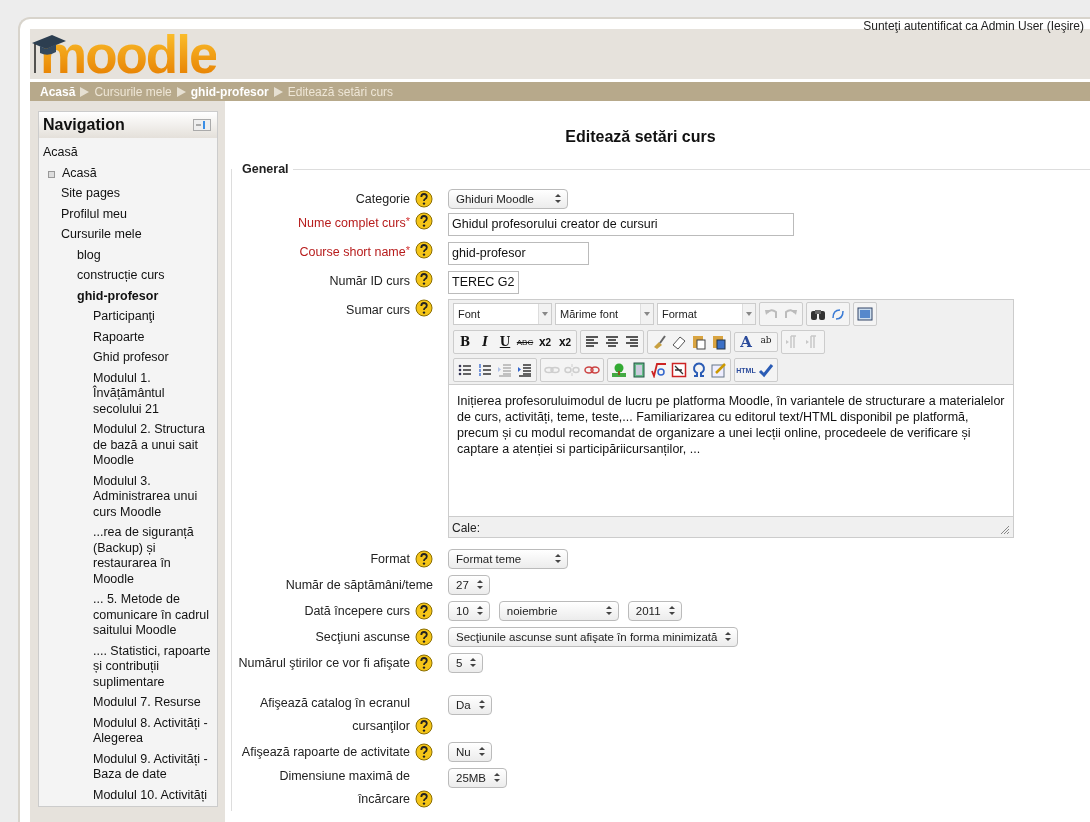 The height and width of the screenshot is (822, 1090). What do you see at coordinates (153, 615) in the screenshot?
I see `nav-link: ... 5. Metode de comunicare în cadrul saitului Moodle` at bounding box center [153, 615].